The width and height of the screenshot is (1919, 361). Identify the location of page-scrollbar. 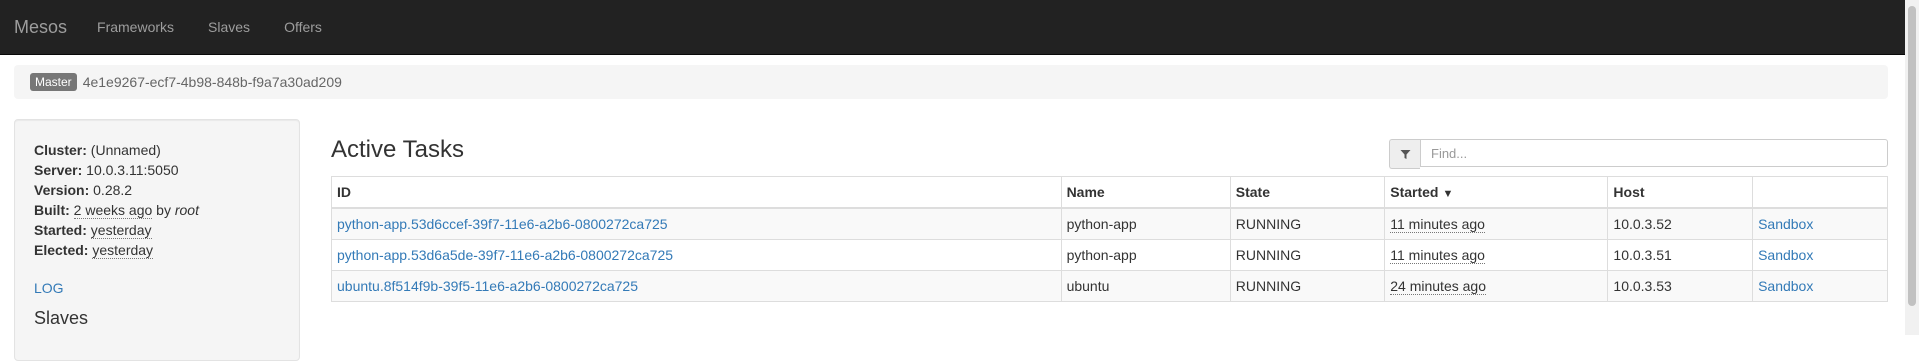
(1912, 167).